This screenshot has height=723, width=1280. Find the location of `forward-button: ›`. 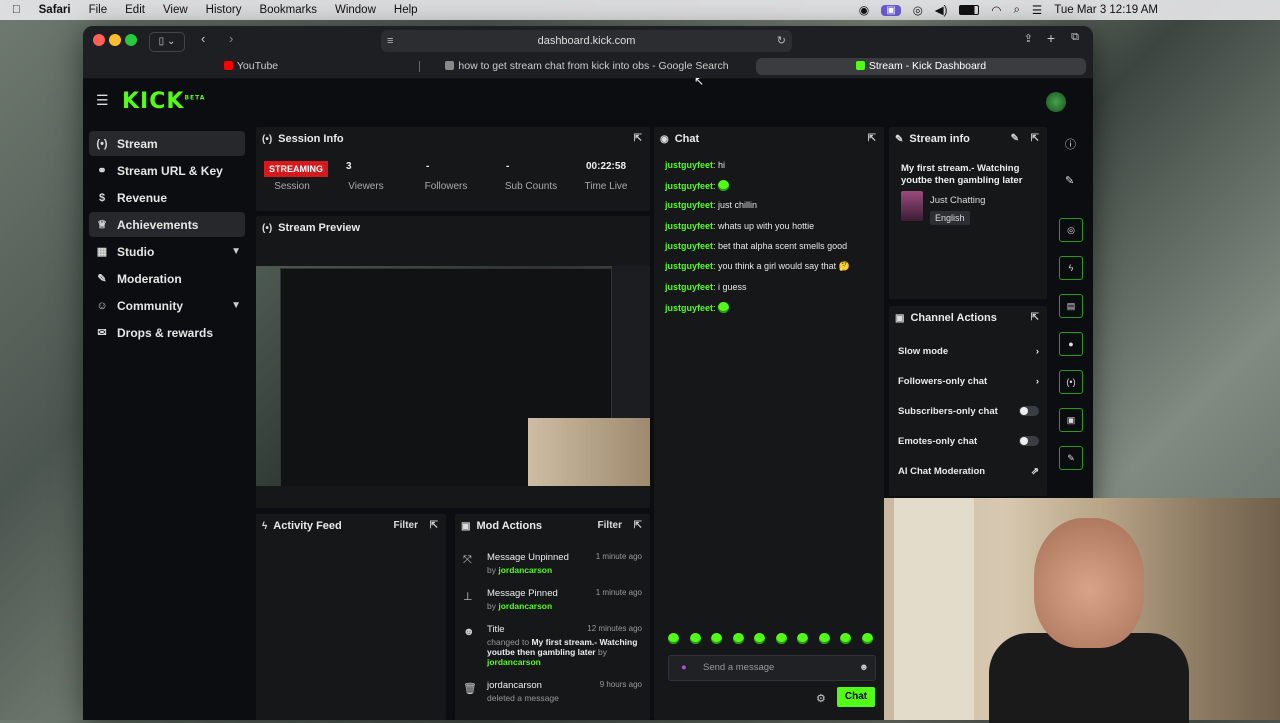

forward-button: › is located at coordinates (231, 38).